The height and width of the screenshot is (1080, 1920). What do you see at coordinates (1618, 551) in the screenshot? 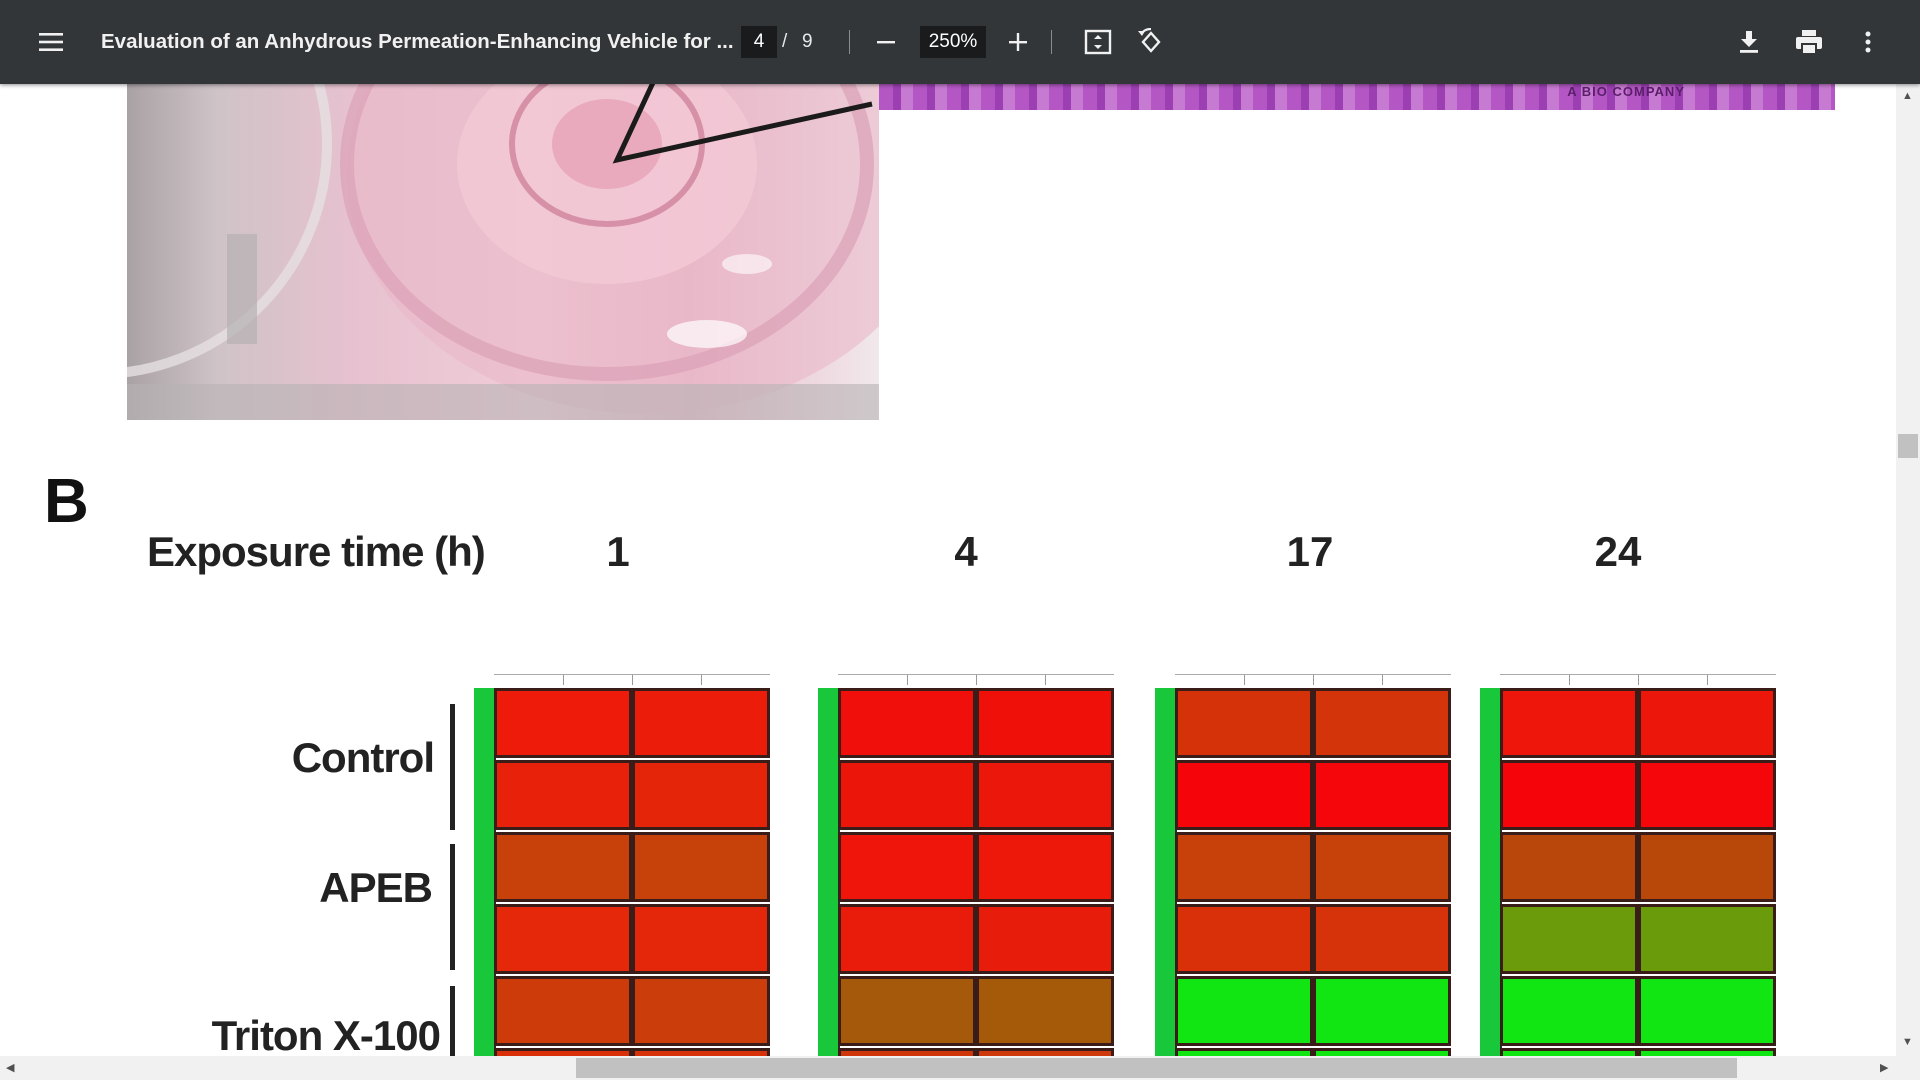
I see `time-label-24: 24` at bounding box center [1618, 551].